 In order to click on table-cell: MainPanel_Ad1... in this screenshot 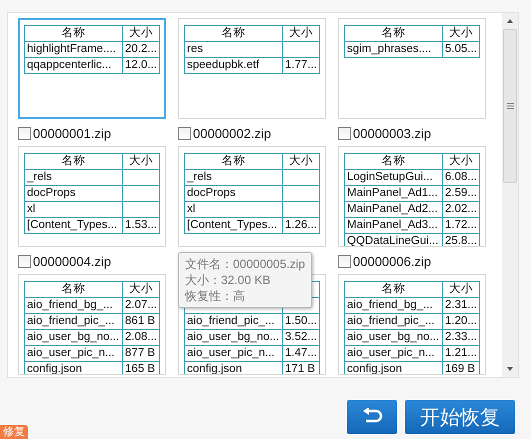, I will do `click(393, 194)`.